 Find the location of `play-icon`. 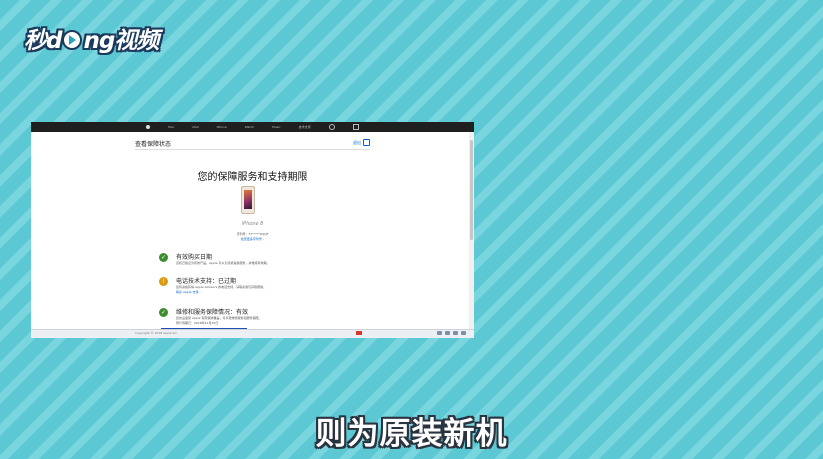

play-icon is located at coordinates (72, 40).